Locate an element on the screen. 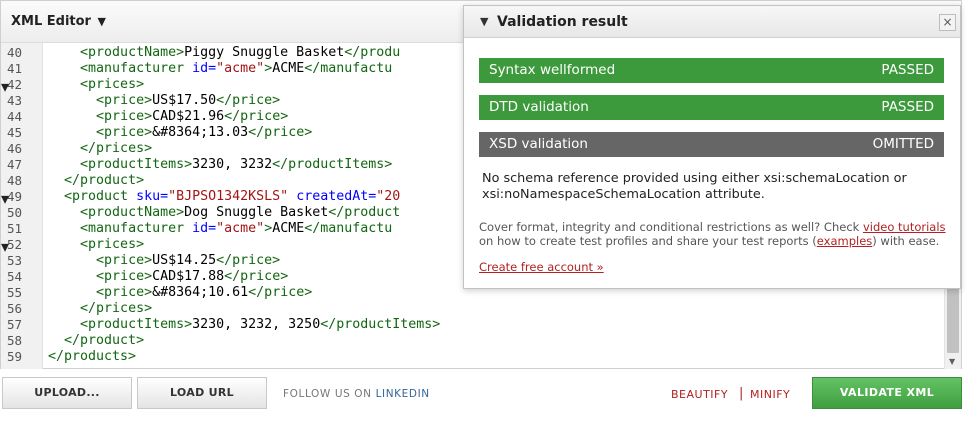  code-line: <price>CAD$21.96</price> is located at coordinates (168, 117).